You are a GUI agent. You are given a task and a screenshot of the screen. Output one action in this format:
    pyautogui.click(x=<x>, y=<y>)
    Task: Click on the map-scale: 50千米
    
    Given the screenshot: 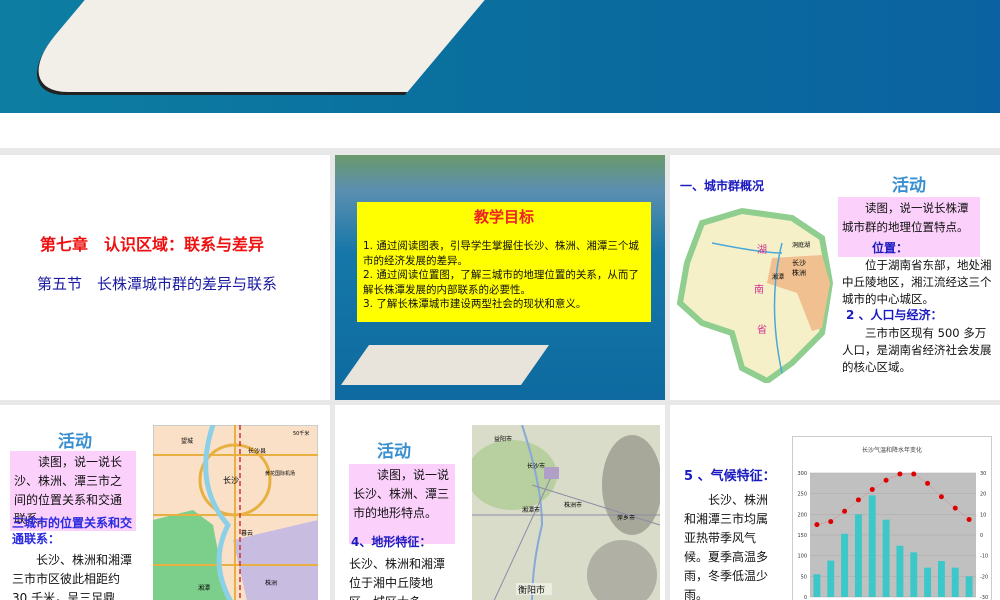 What is the action you would take?
    pyautogui.click(x=301, y=433)
    